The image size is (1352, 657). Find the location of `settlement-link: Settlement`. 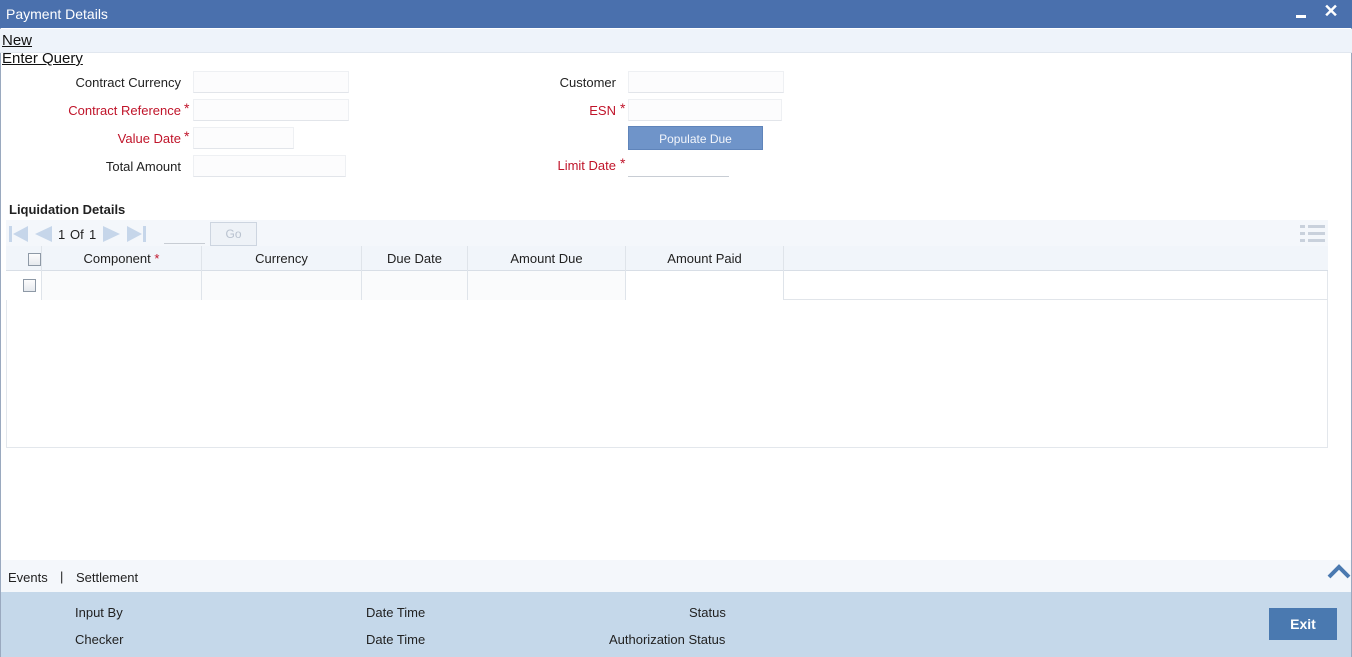

settlement-link: Settlement is located at coordinates (107, 577).